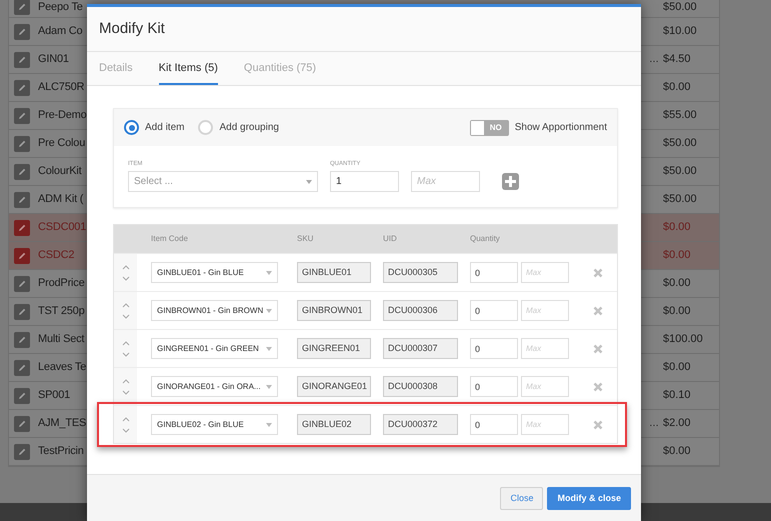  I want to click on uid-field: DCU000306, so click(420, 310).